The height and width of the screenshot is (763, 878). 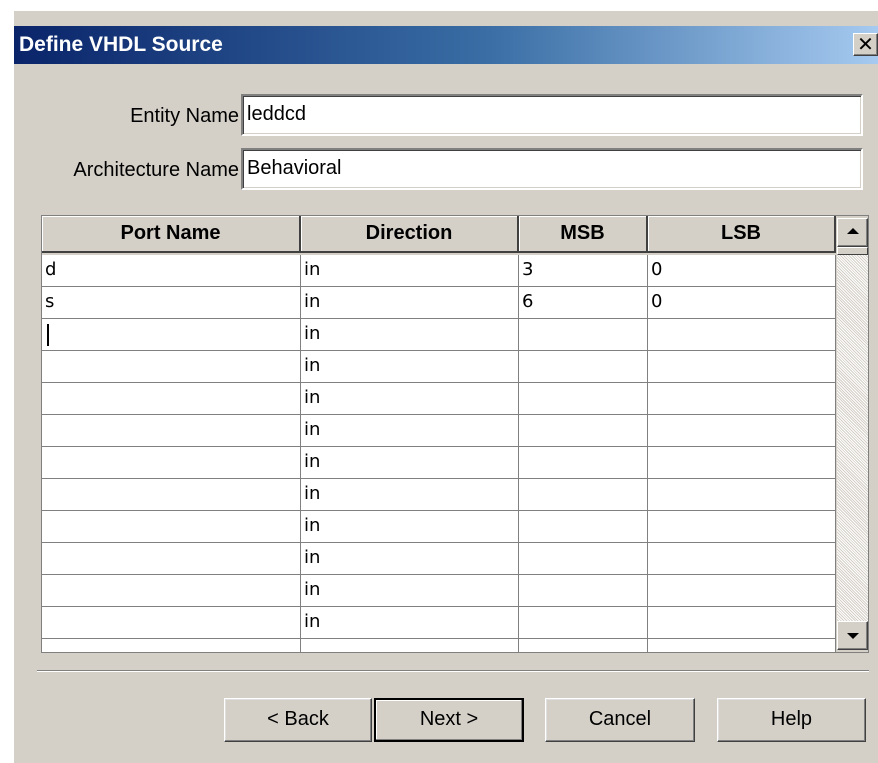 I want to click on table-row: s in 6 0, so click(x=439, y=303).